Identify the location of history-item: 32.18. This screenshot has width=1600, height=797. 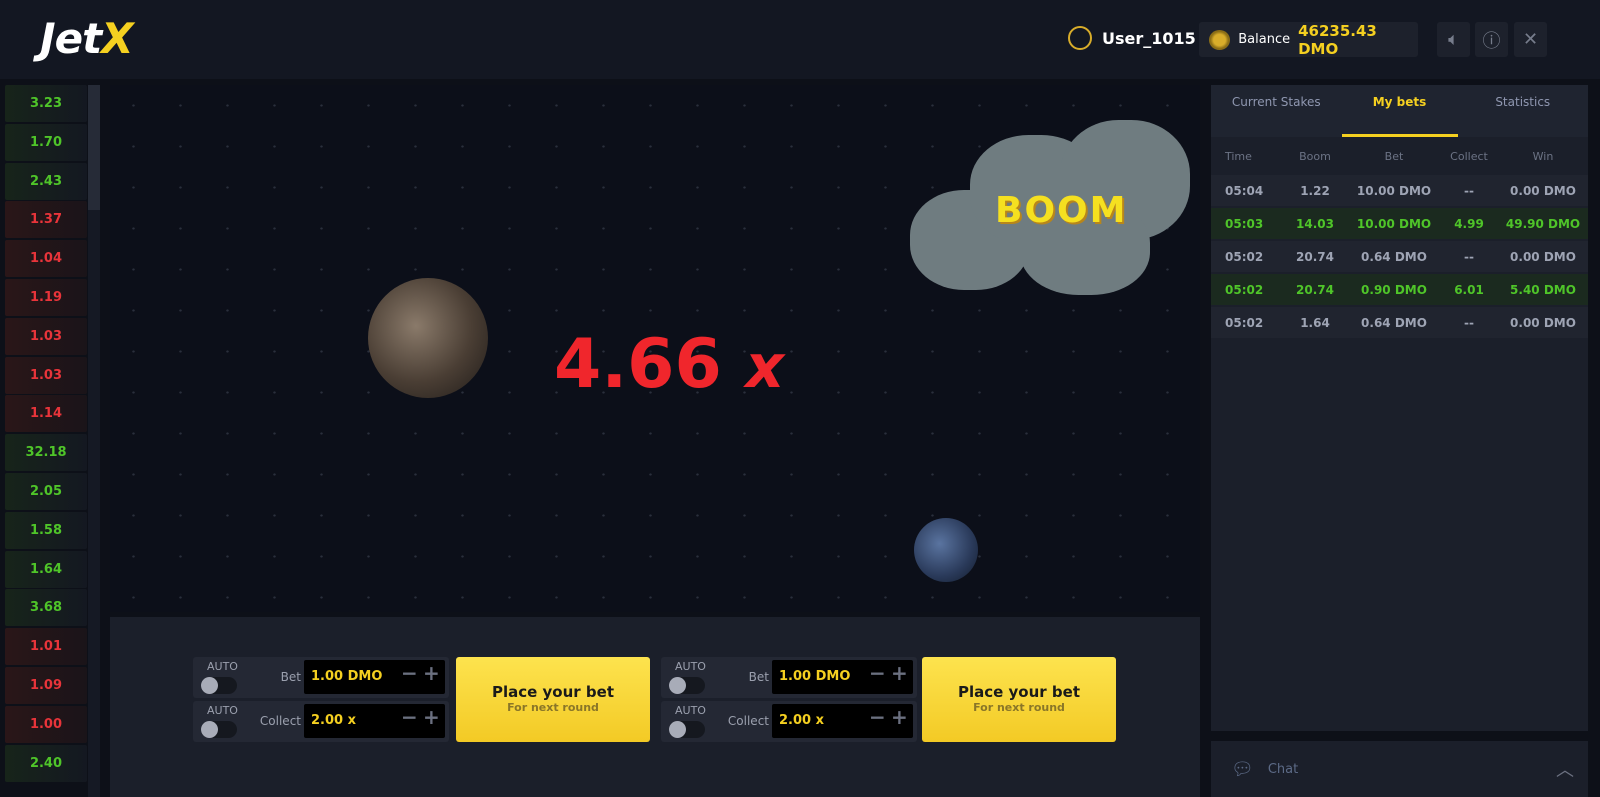
(46, 453).